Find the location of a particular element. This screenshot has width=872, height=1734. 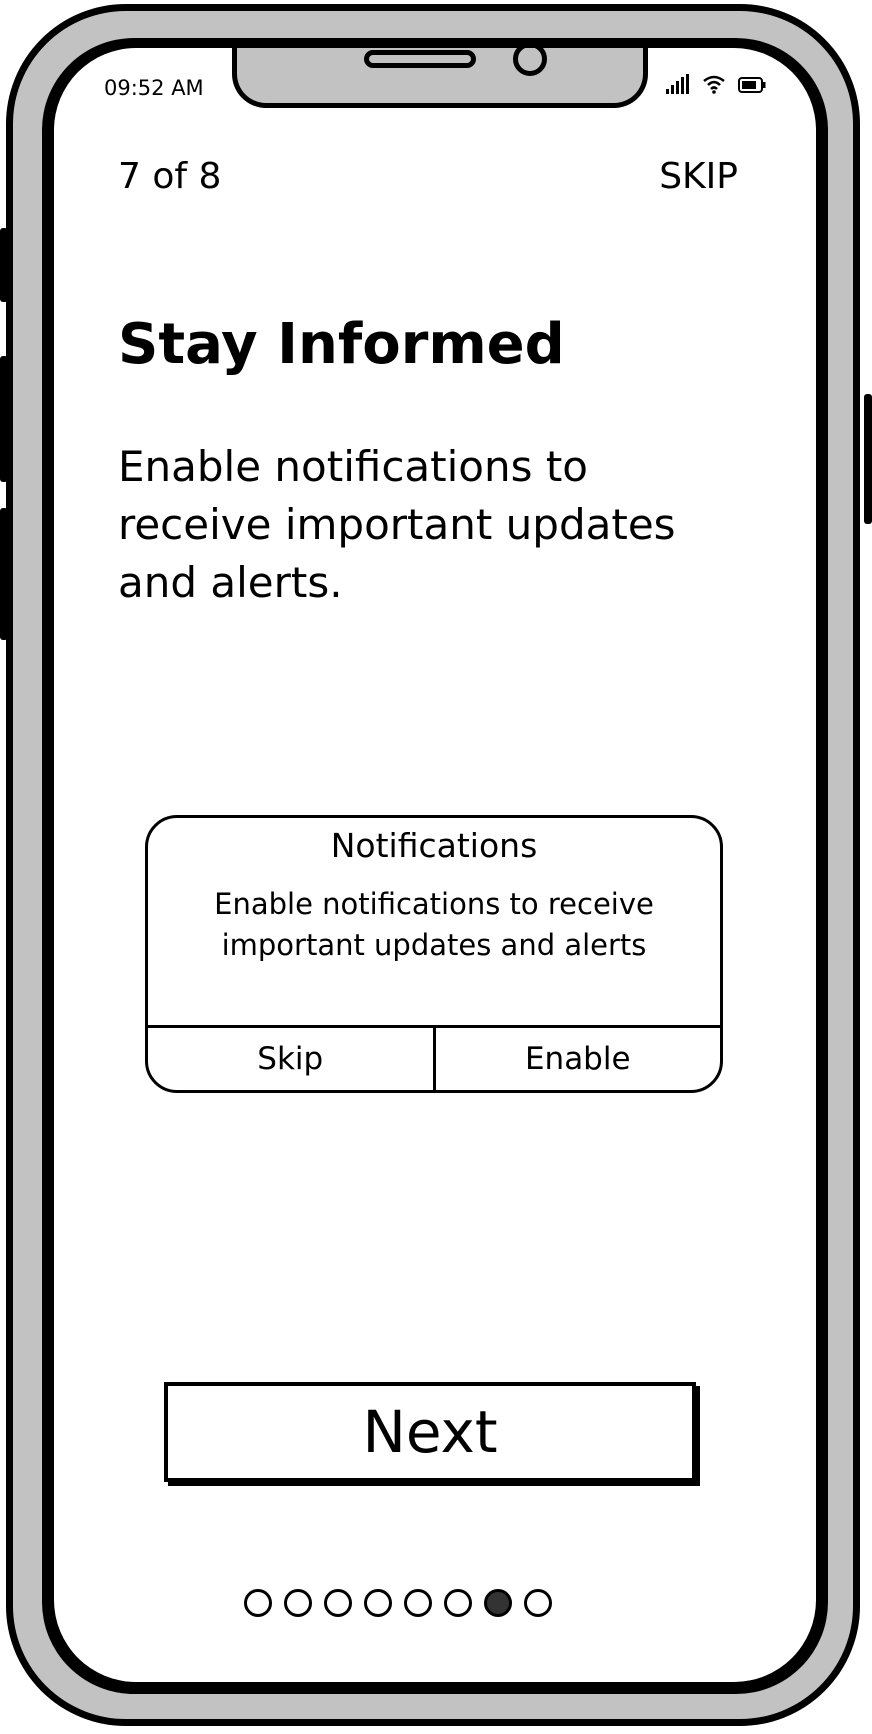

front-camera-icon is located at coordinates (530, 62).